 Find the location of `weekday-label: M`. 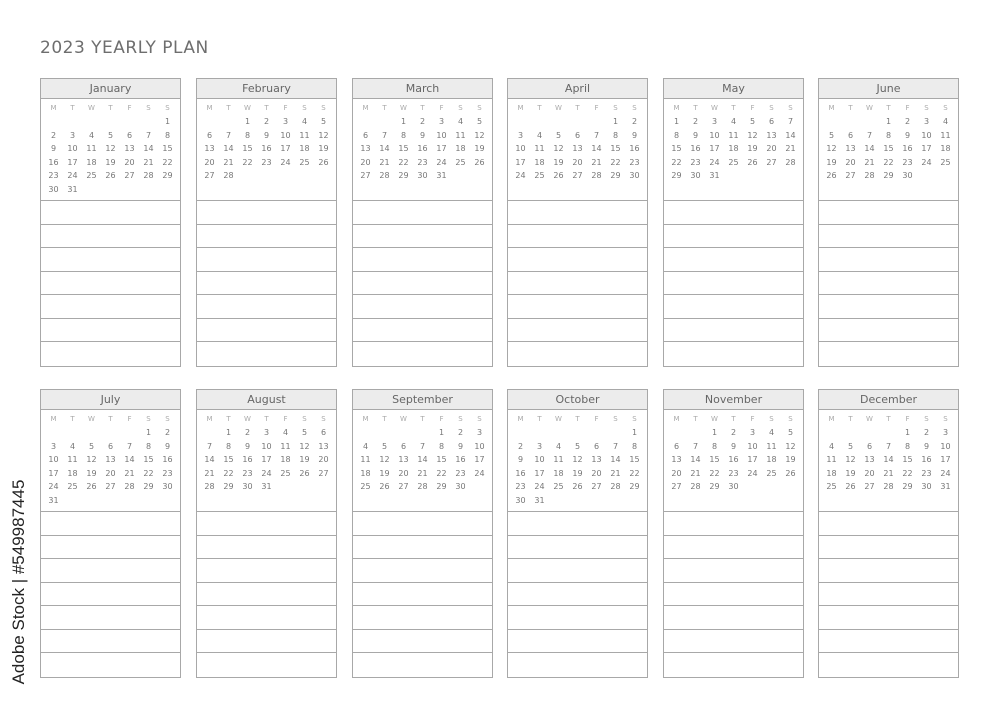

weekday-label: M is located at coordinates (209, 108).